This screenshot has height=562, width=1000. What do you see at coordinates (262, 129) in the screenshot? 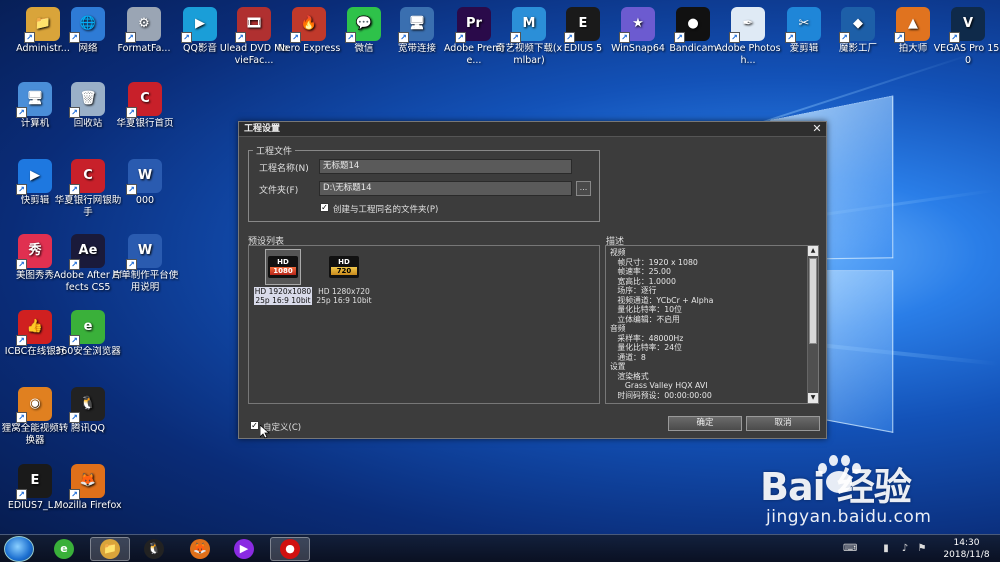
I see `dialog-title: 工程设置` at bounding box center [262, 129].